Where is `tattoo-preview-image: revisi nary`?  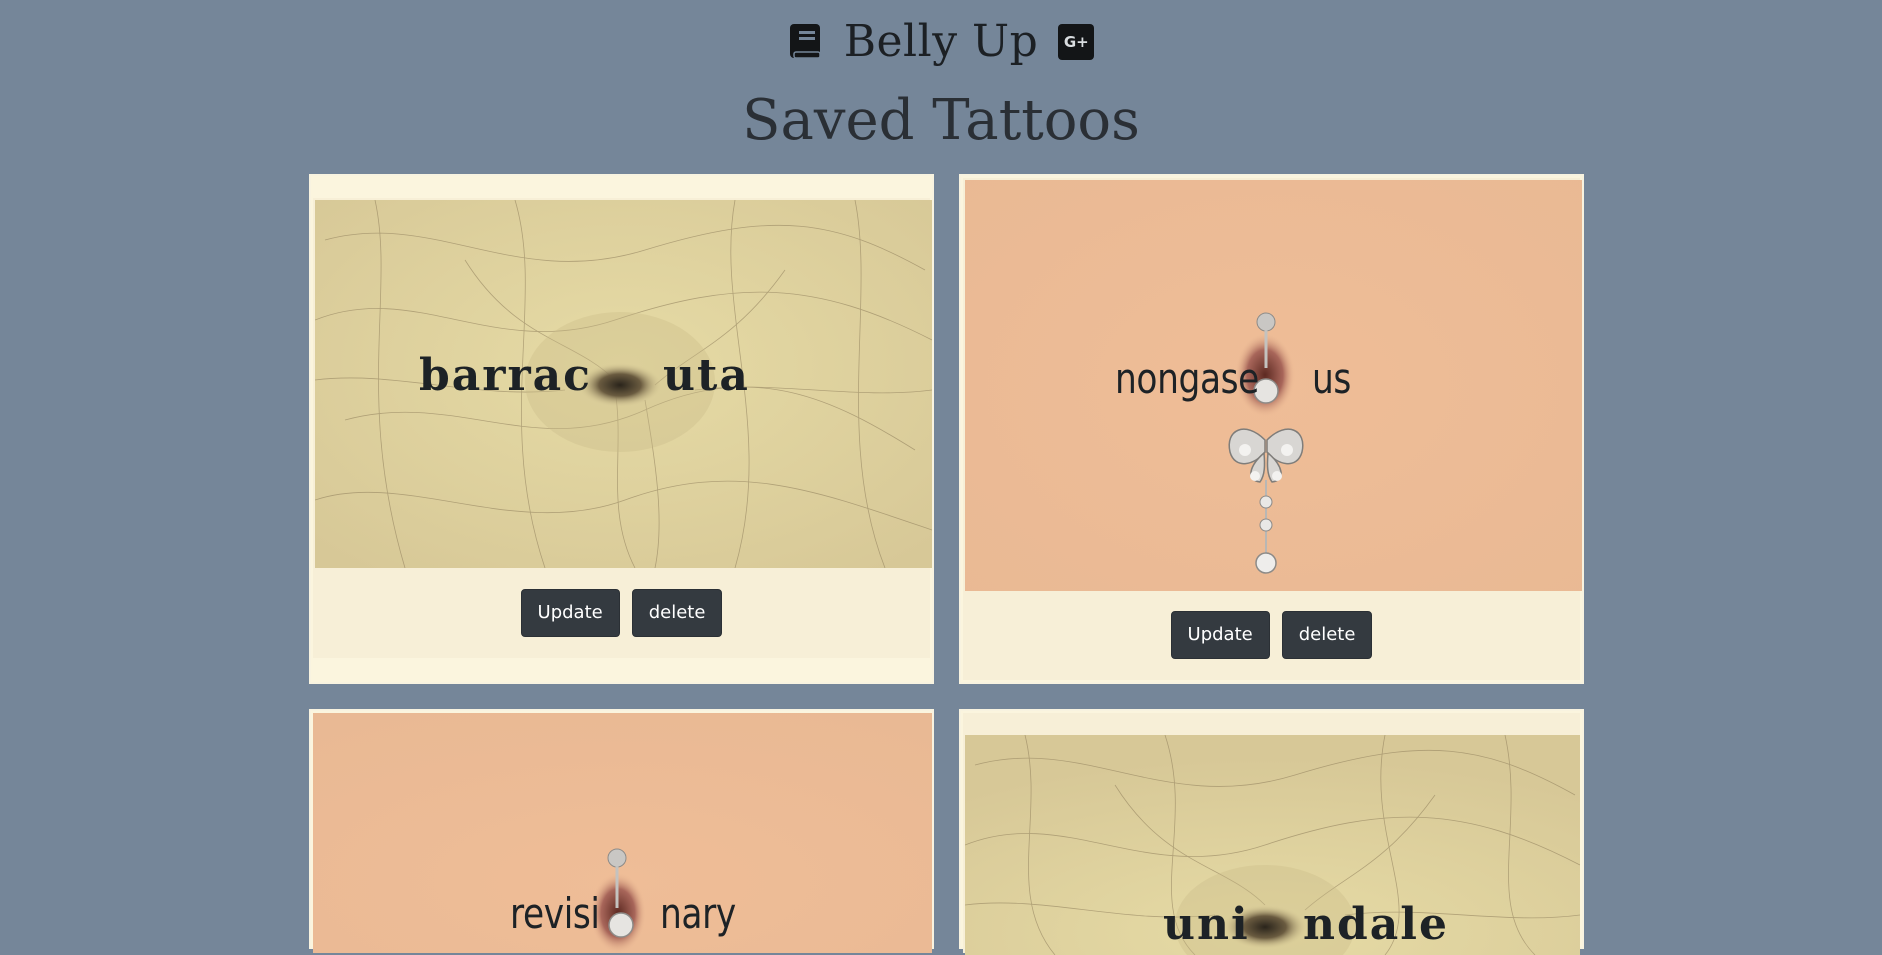
tattoo-preview-image: revisi nary is located at coordinates (622, 833).